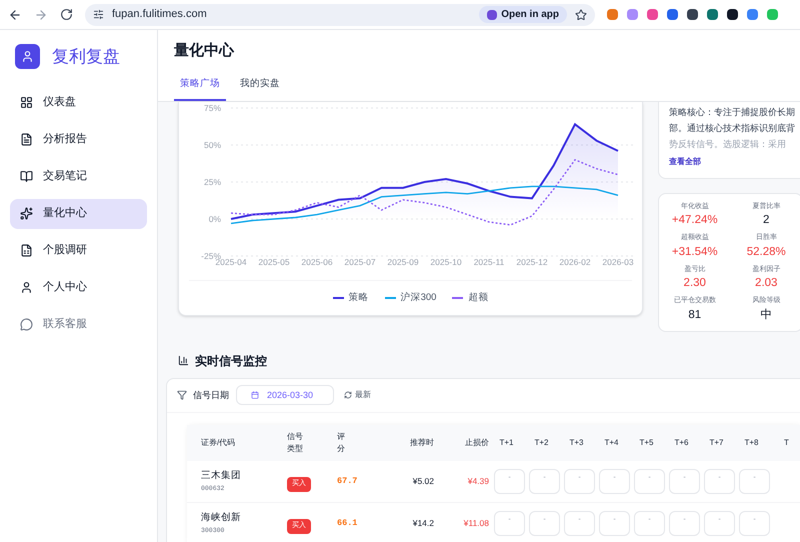 The image size is (800, 542). I want to click on column-header: 推荐时, so click(421, 442).